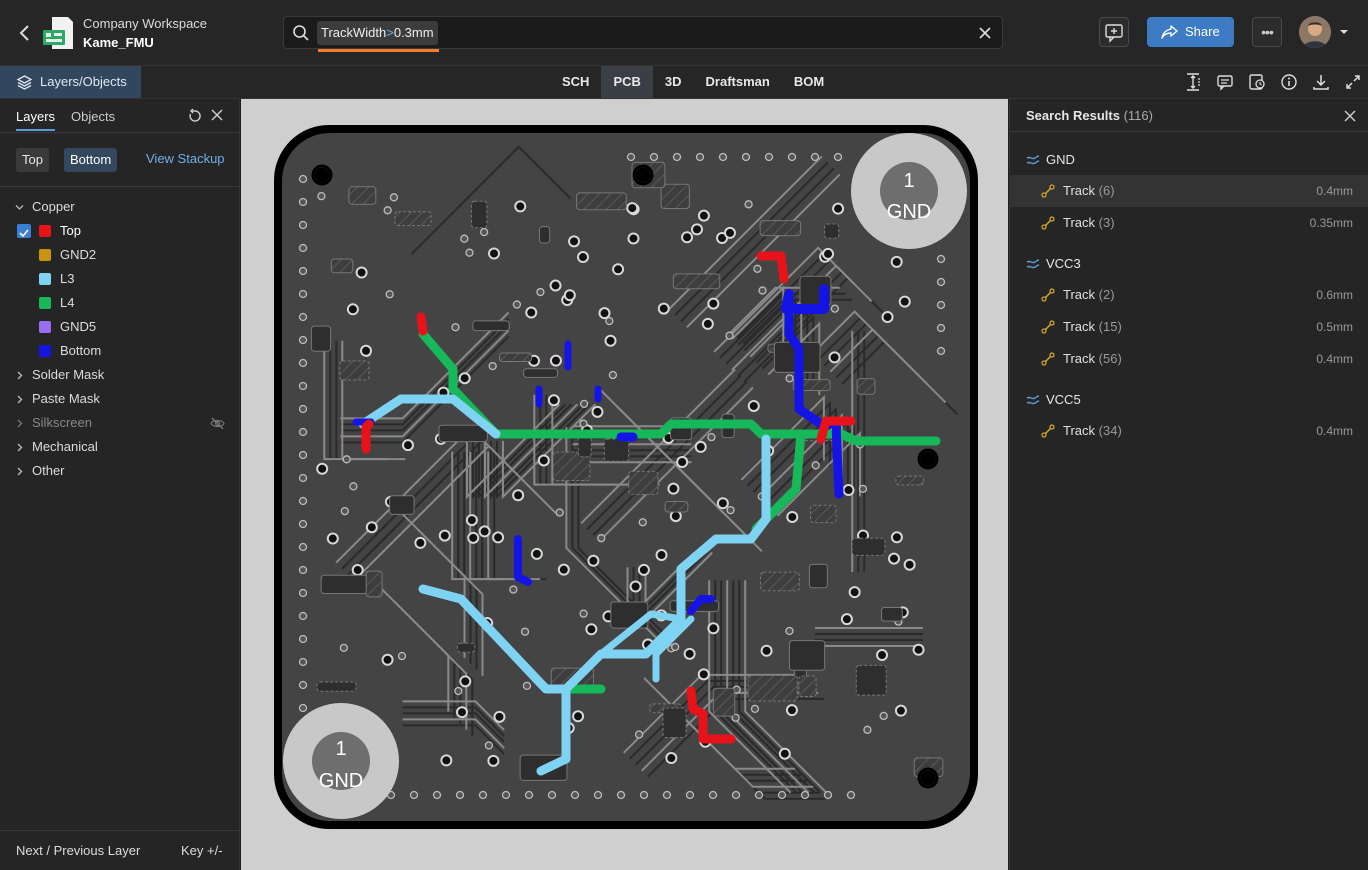 The image size is (1368, 870). I want to click on result-count: (3), so click(1106, 222).